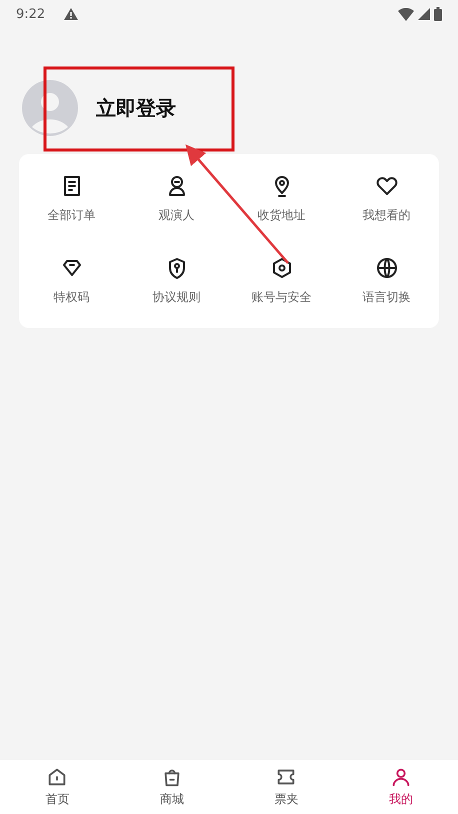 The width and height of the screenshot is (458, 814). What do you see at coordinates (57, 799) in the screenshot?
I see `tab-label: 首页` at bounding box center [57, 799].